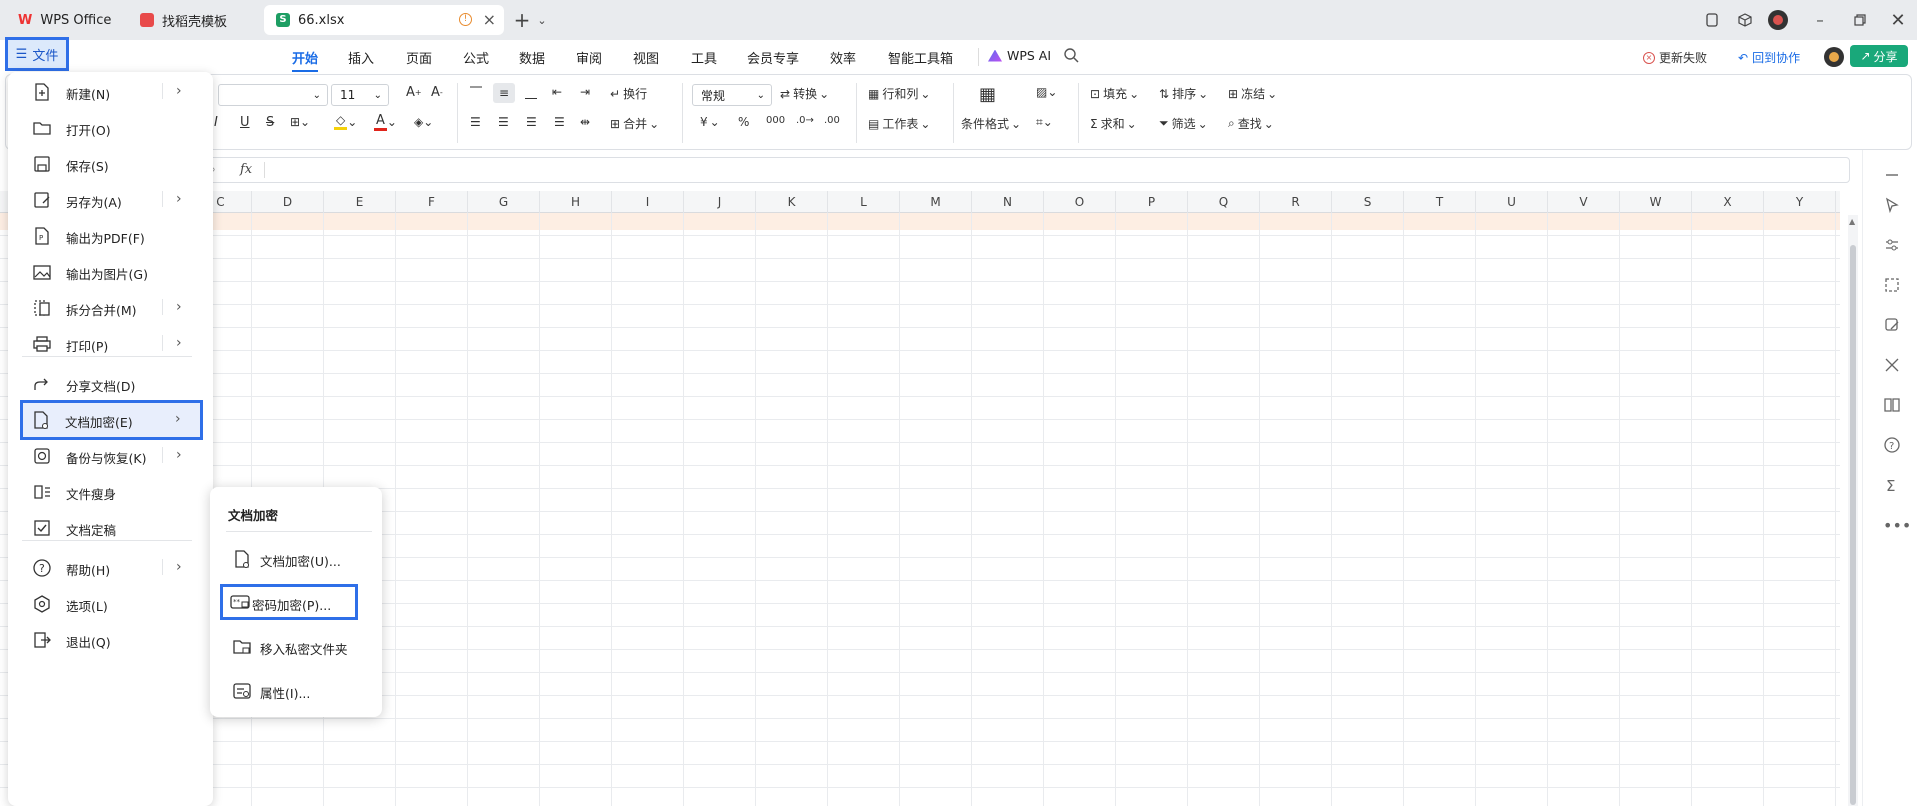 The image size is (1917, 806). Describe the element at coordinates (476, 57) in the screenshot. I see `tab-formula: 公式` at that location.